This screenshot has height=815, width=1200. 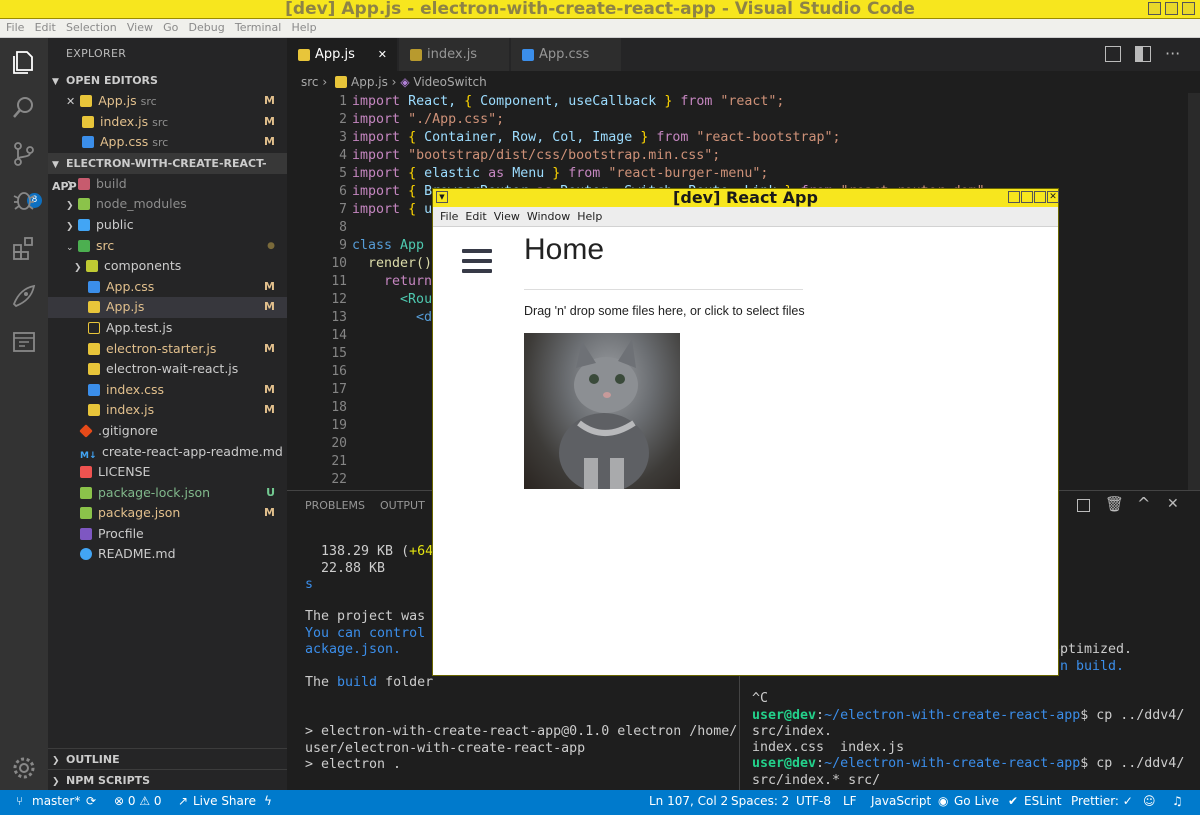 What do you see at coordinates (167, 452) in the screenshot?
I see `tree-item-readme-cra: M↓ create-react-app-readme.md` at bounding box center [167, 452].